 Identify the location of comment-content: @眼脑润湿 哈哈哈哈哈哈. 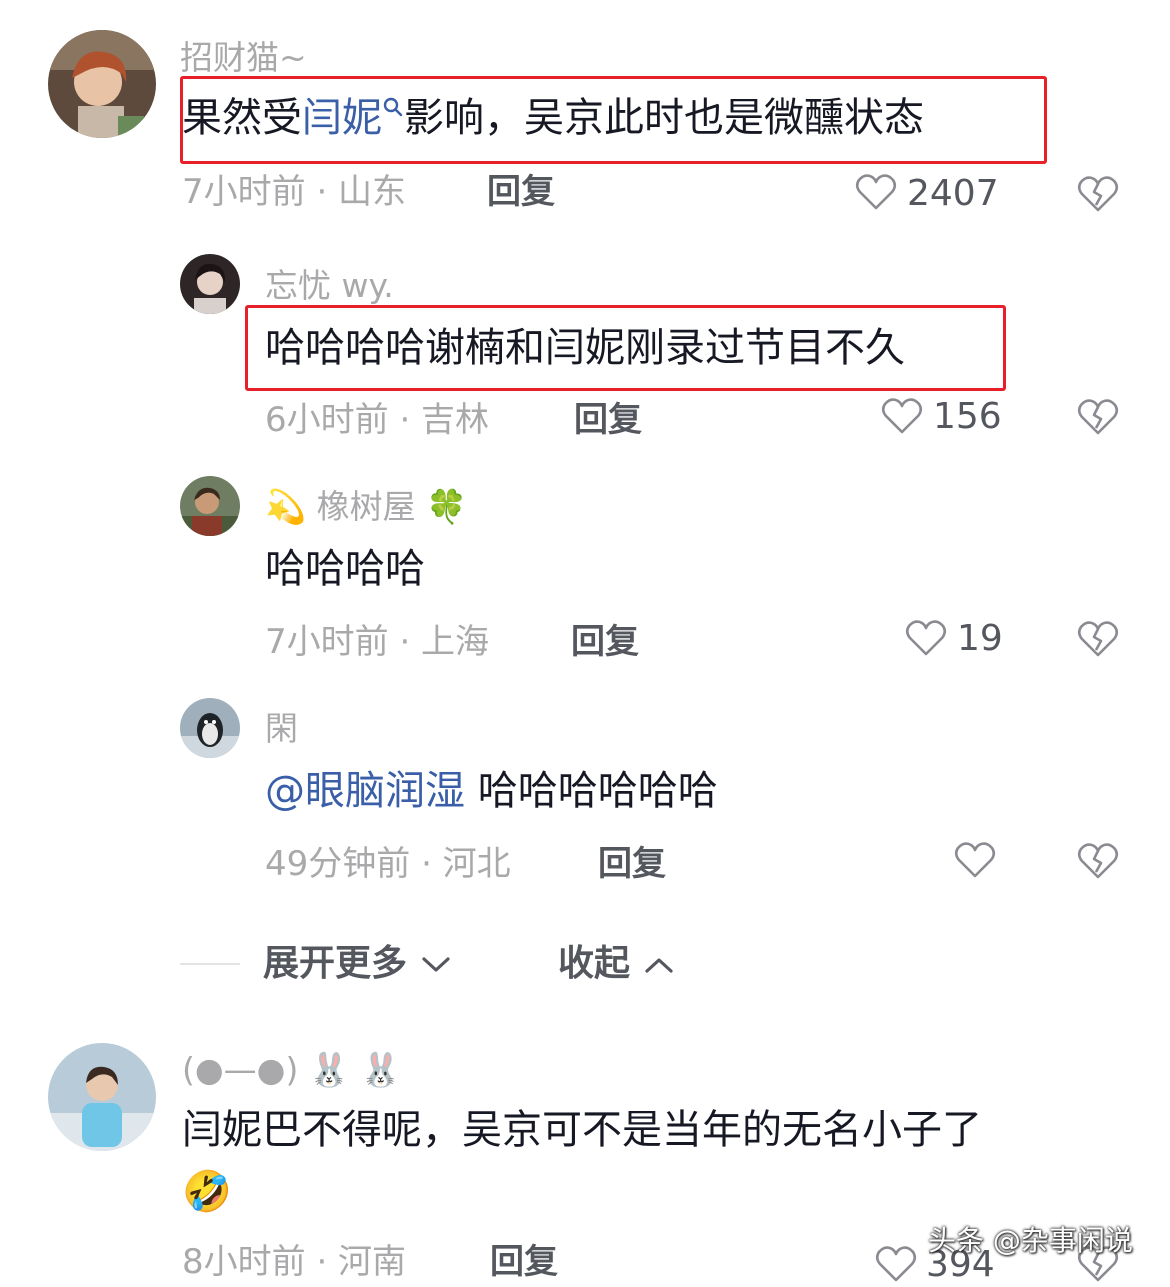
(491, 791).